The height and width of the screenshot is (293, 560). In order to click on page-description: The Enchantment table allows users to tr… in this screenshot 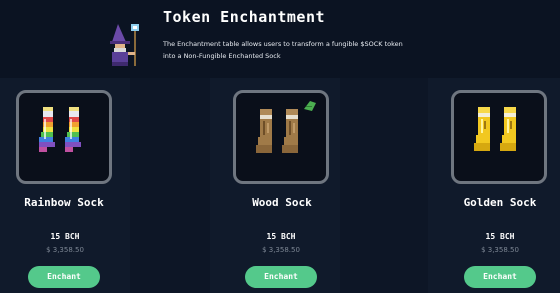, I will do `click(283, 50)`.